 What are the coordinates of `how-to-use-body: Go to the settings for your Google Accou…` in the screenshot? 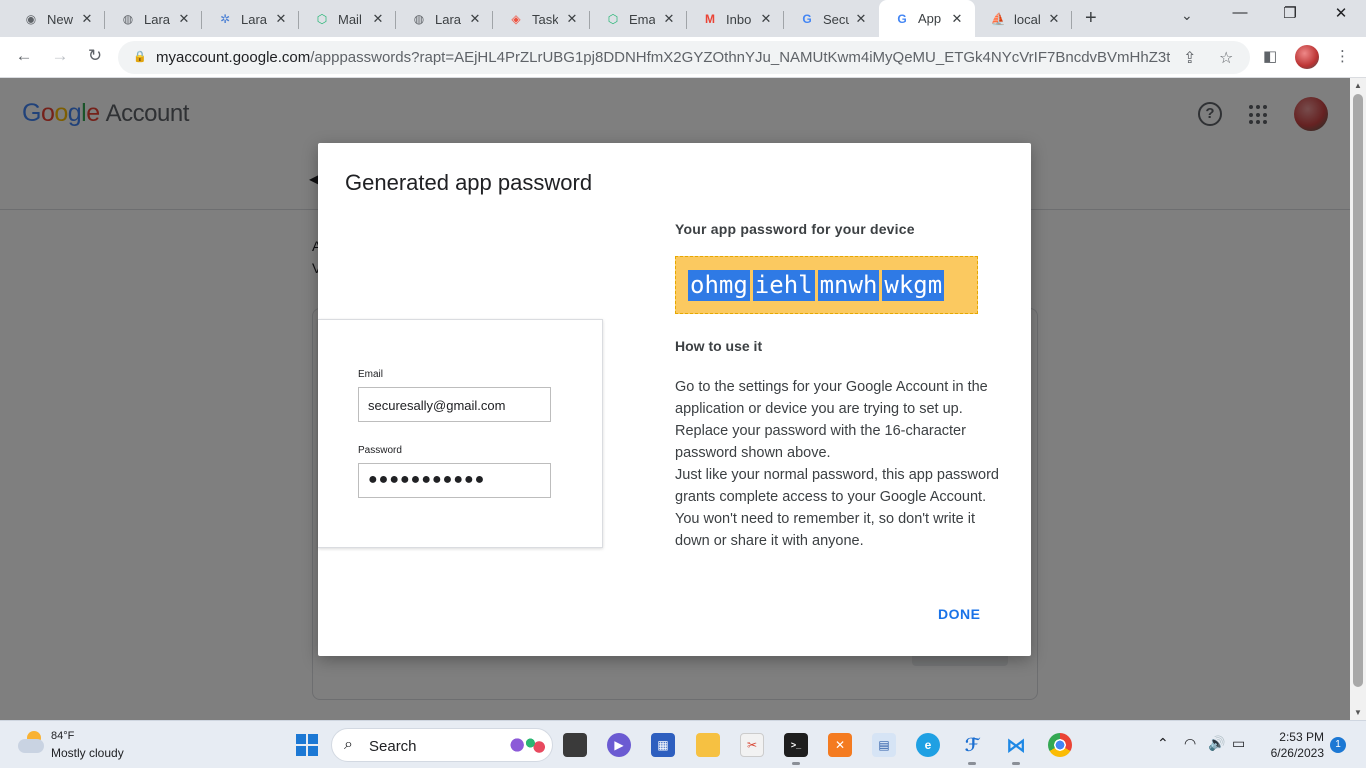 It's located at (840, 464).